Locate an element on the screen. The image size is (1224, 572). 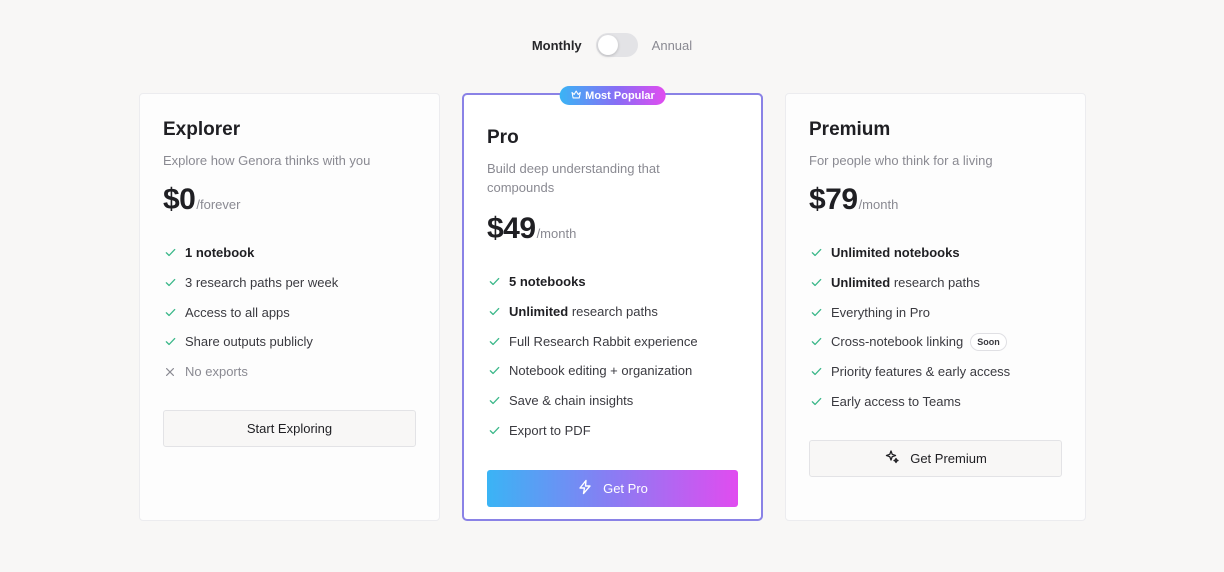
plan-subtitle: For people who think for a living is located at coordinates (901, 160).